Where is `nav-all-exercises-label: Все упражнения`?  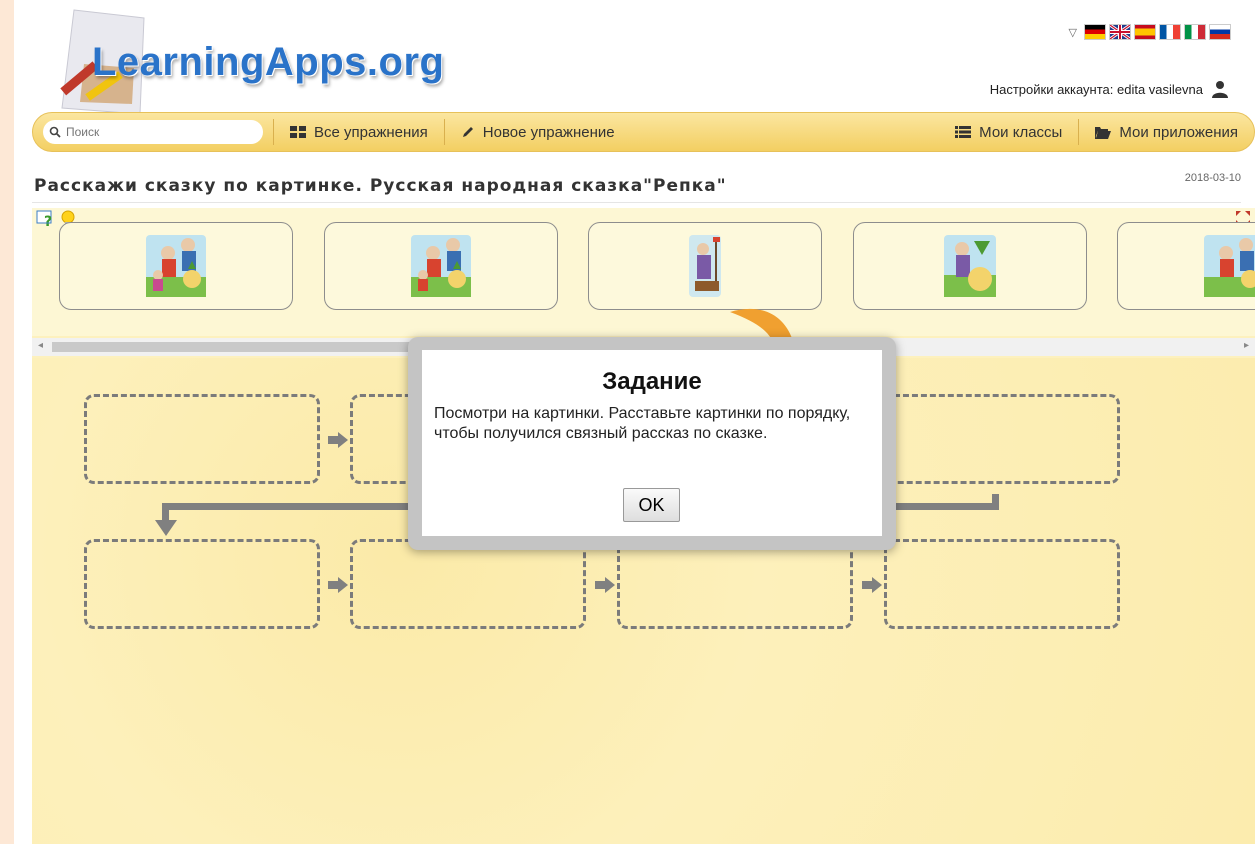
nav-all-exercises-label: Все упражнения is located at coordinates (371, 132).